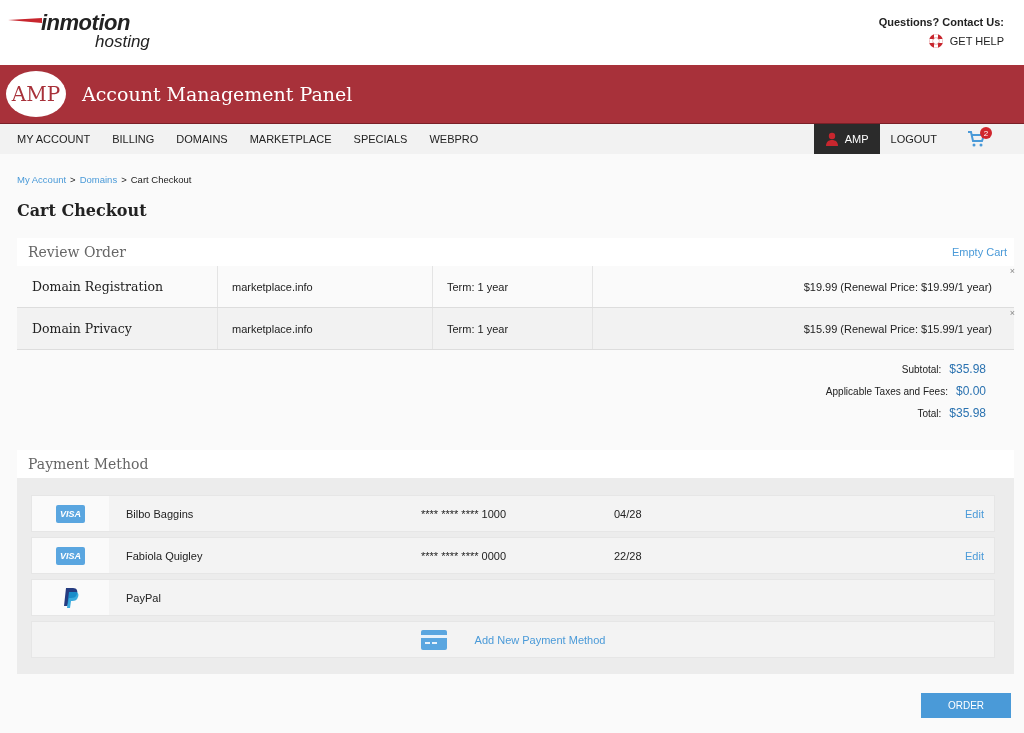 This screenshot has width=1024, height=733. Describe the element at coordinates (82, 210) in the screenshot. I see `page-title: Cart Checkout` at that location.